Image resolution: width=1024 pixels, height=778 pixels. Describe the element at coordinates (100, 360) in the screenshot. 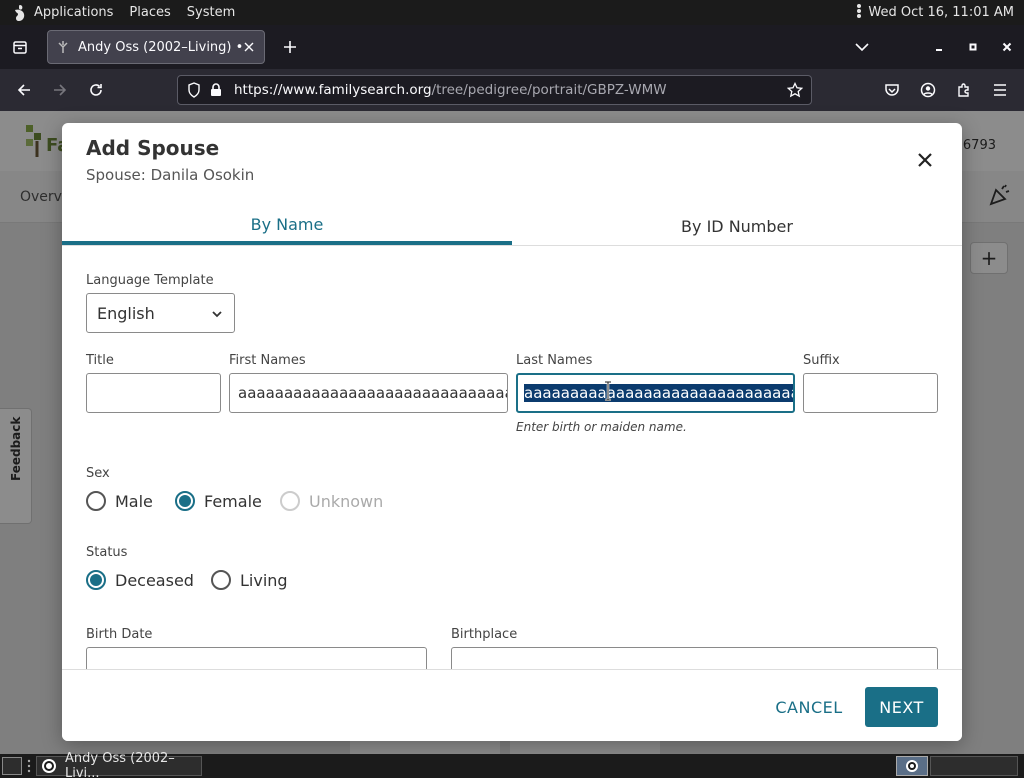

I see `title-label: Title` at that location.